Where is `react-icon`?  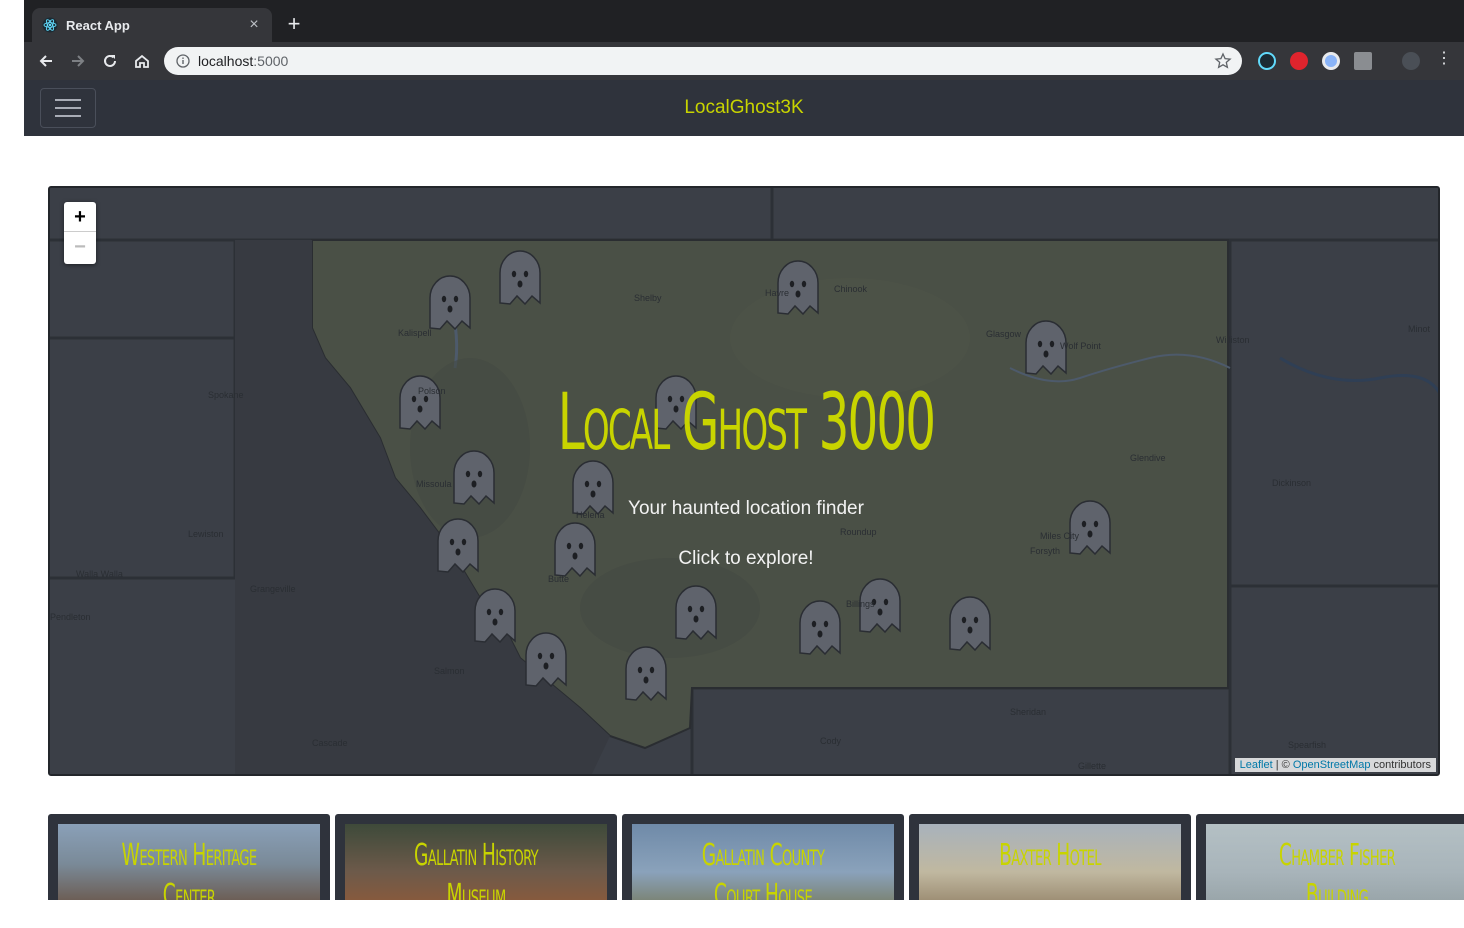
react-icon is located at coordinates (50, 25).